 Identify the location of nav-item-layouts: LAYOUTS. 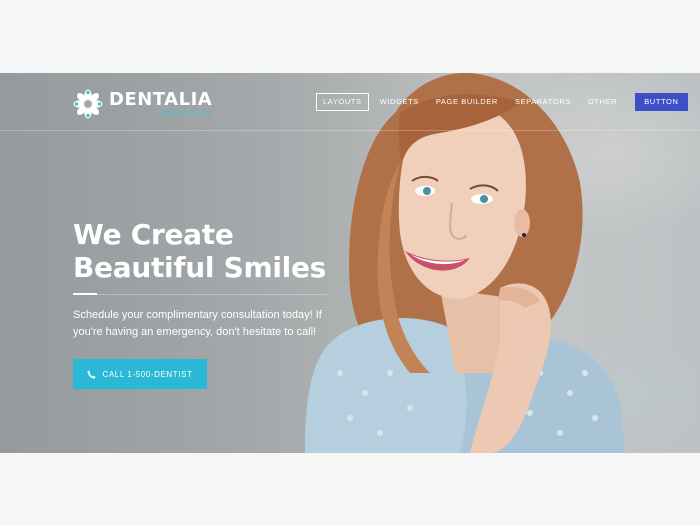
(342, 102).